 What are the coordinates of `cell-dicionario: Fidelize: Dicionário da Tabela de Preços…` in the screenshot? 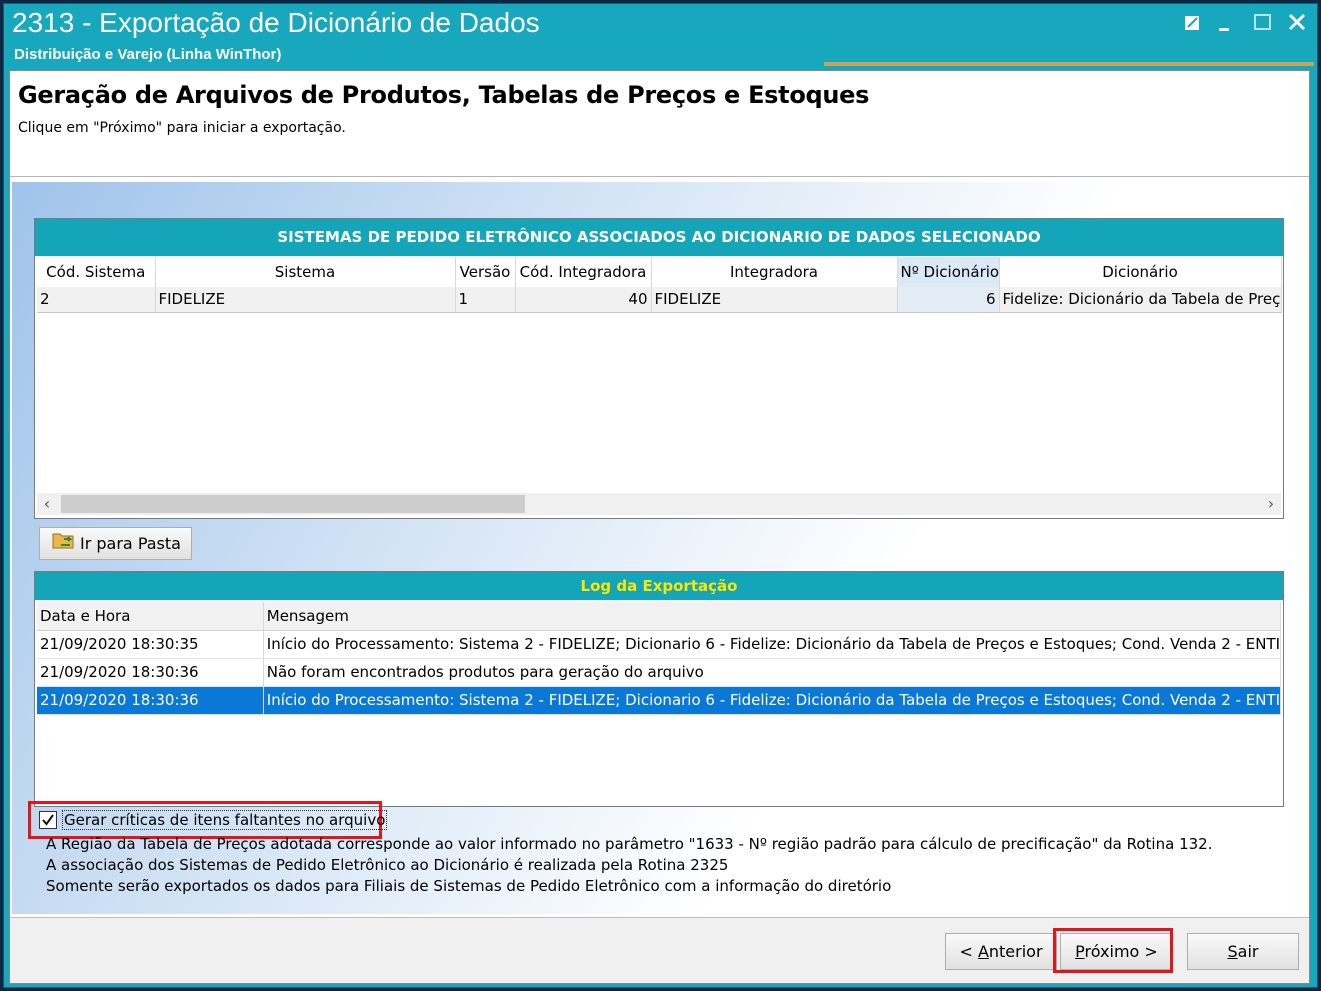 It's located at (1140, 300).